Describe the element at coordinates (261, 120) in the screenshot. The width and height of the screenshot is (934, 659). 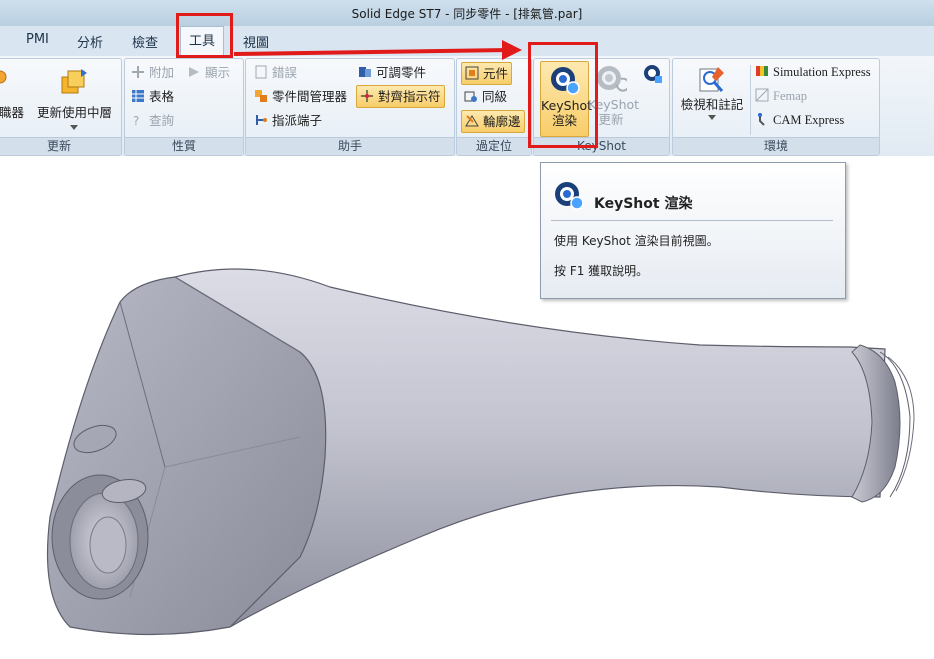
I see `assign-terminal-icon` at that location.